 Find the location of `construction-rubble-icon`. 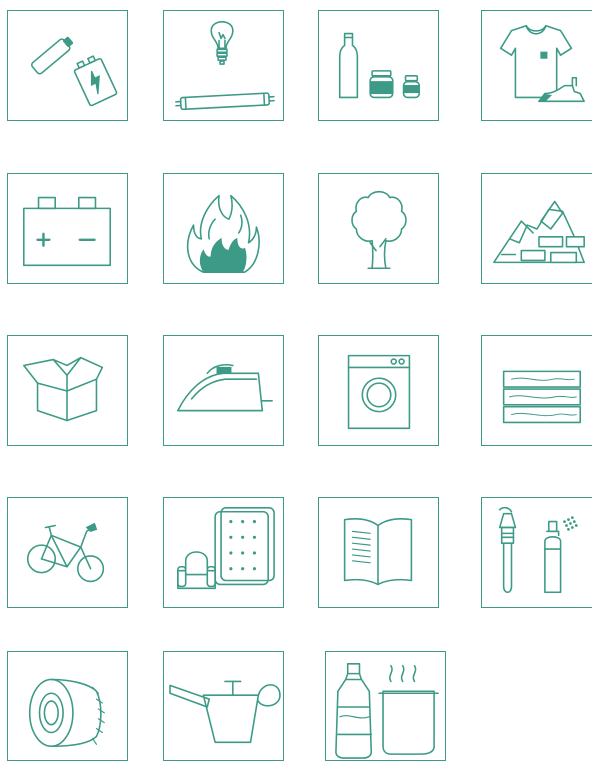

construction-rubble-icon is located at coordinates (537, 228).